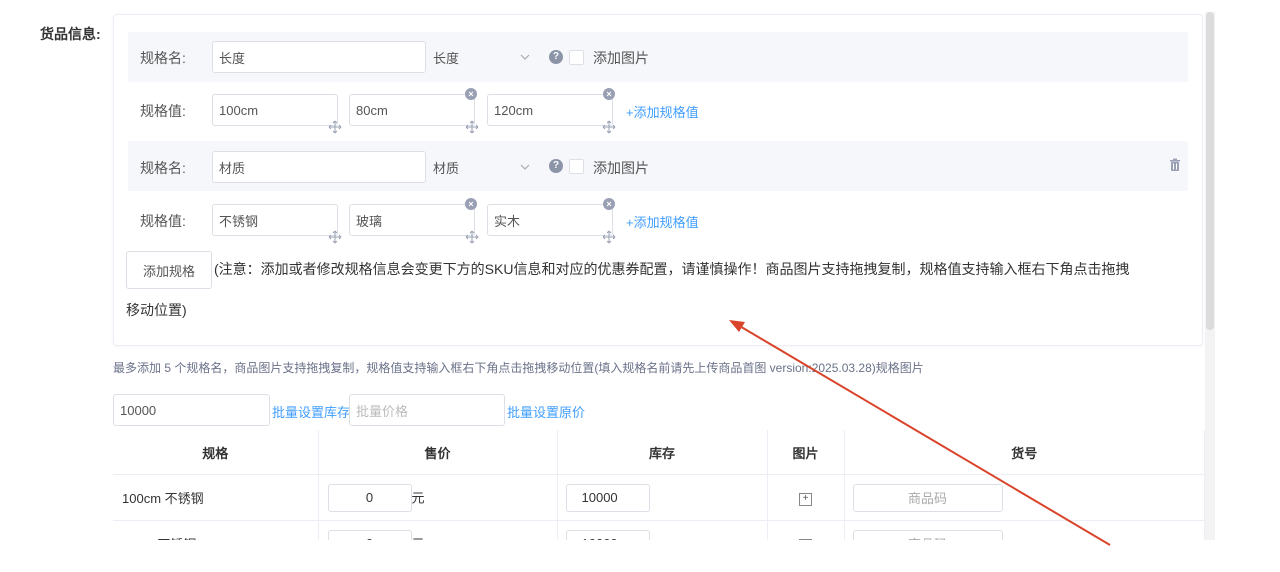 Image resolution: width=1280 pixels, height=572 pixels. I want to click on col-header-sku: 货号, so click(1024, 452).